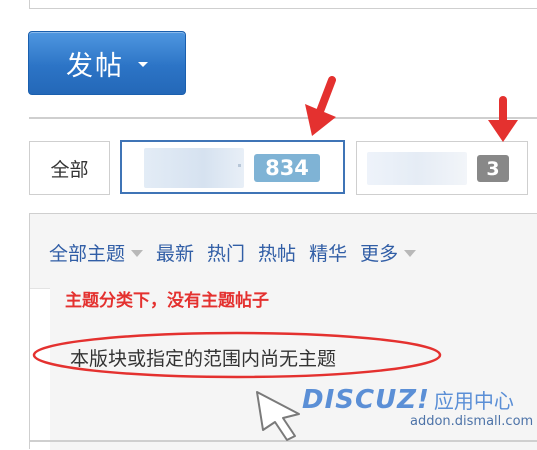 This screenshot has width=537, height=450. I want to click on filter-all-topics: 全部主题, so click(96, 252).